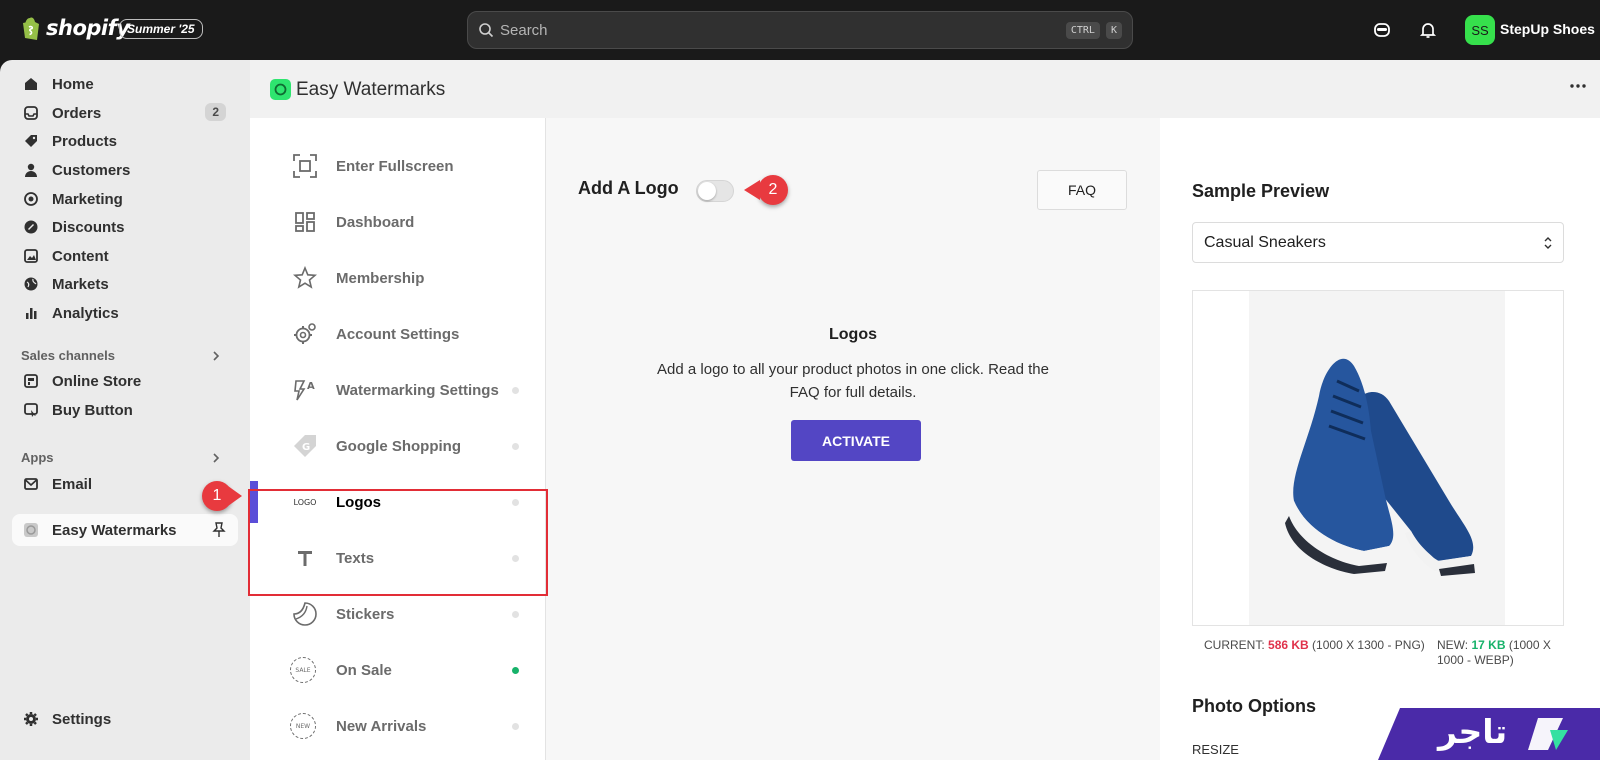 The height and width of the screenshot is (760, 1600). I want to click on fullscreen-icon, so click(305, 166).